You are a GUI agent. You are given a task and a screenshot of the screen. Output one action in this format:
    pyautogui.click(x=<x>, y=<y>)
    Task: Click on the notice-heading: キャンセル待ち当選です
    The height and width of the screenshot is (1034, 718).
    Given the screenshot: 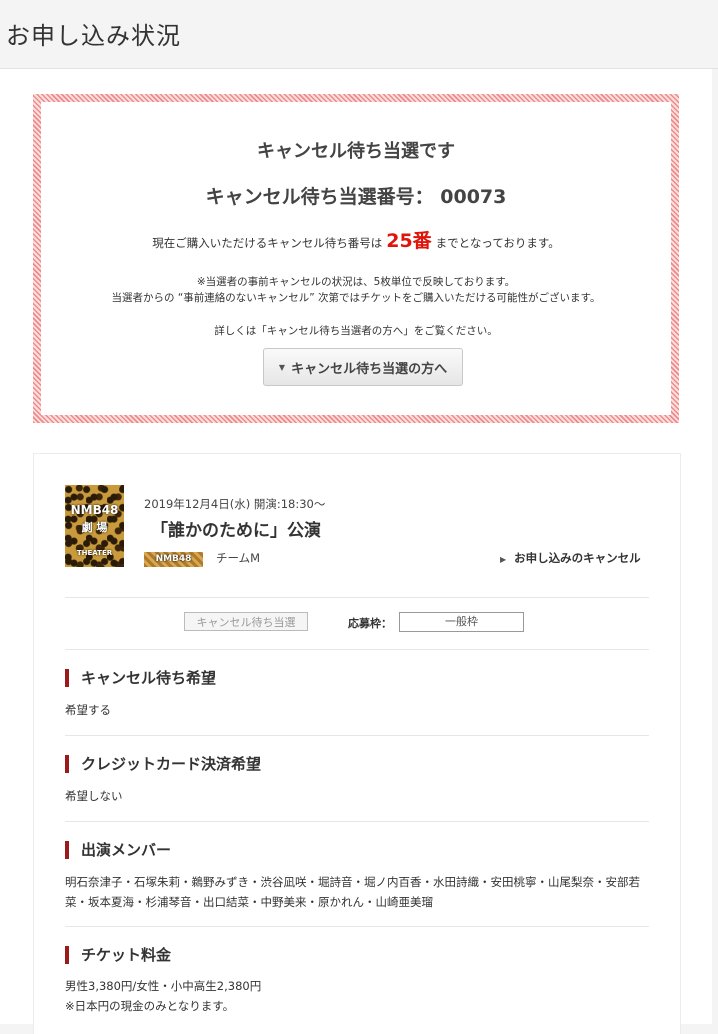 What is the action you would take?
    pyautogui.click(x=356, y=151)
    